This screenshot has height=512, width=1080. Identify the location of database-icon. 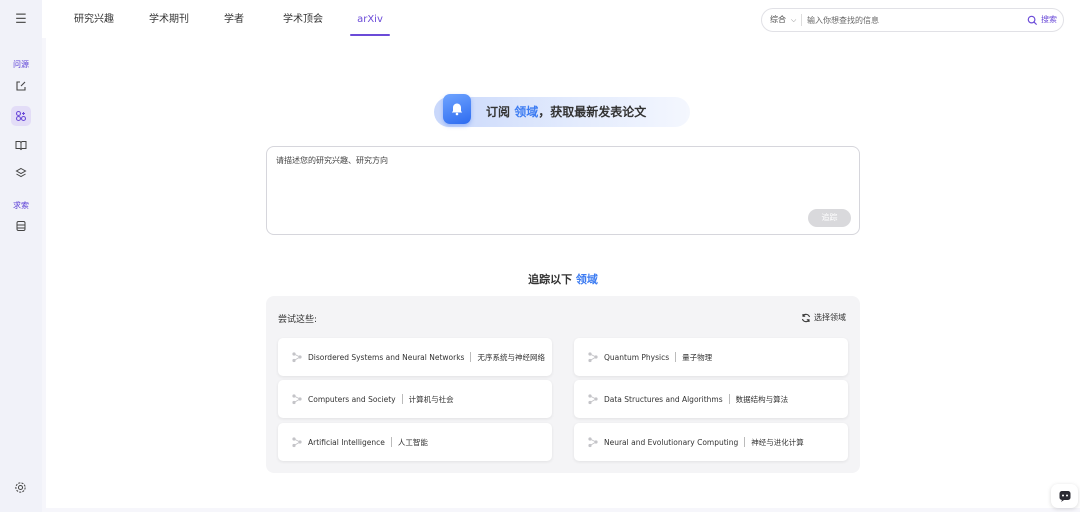
(21, 226).